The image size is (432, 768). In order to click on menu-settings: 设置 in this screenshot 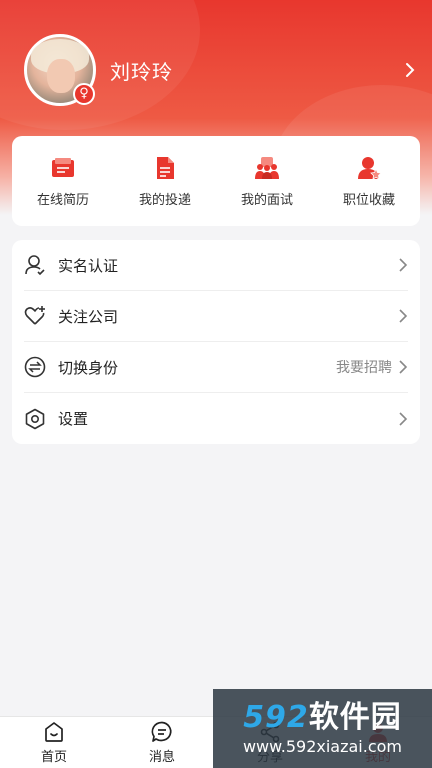, I will do `click(216, 418)`.